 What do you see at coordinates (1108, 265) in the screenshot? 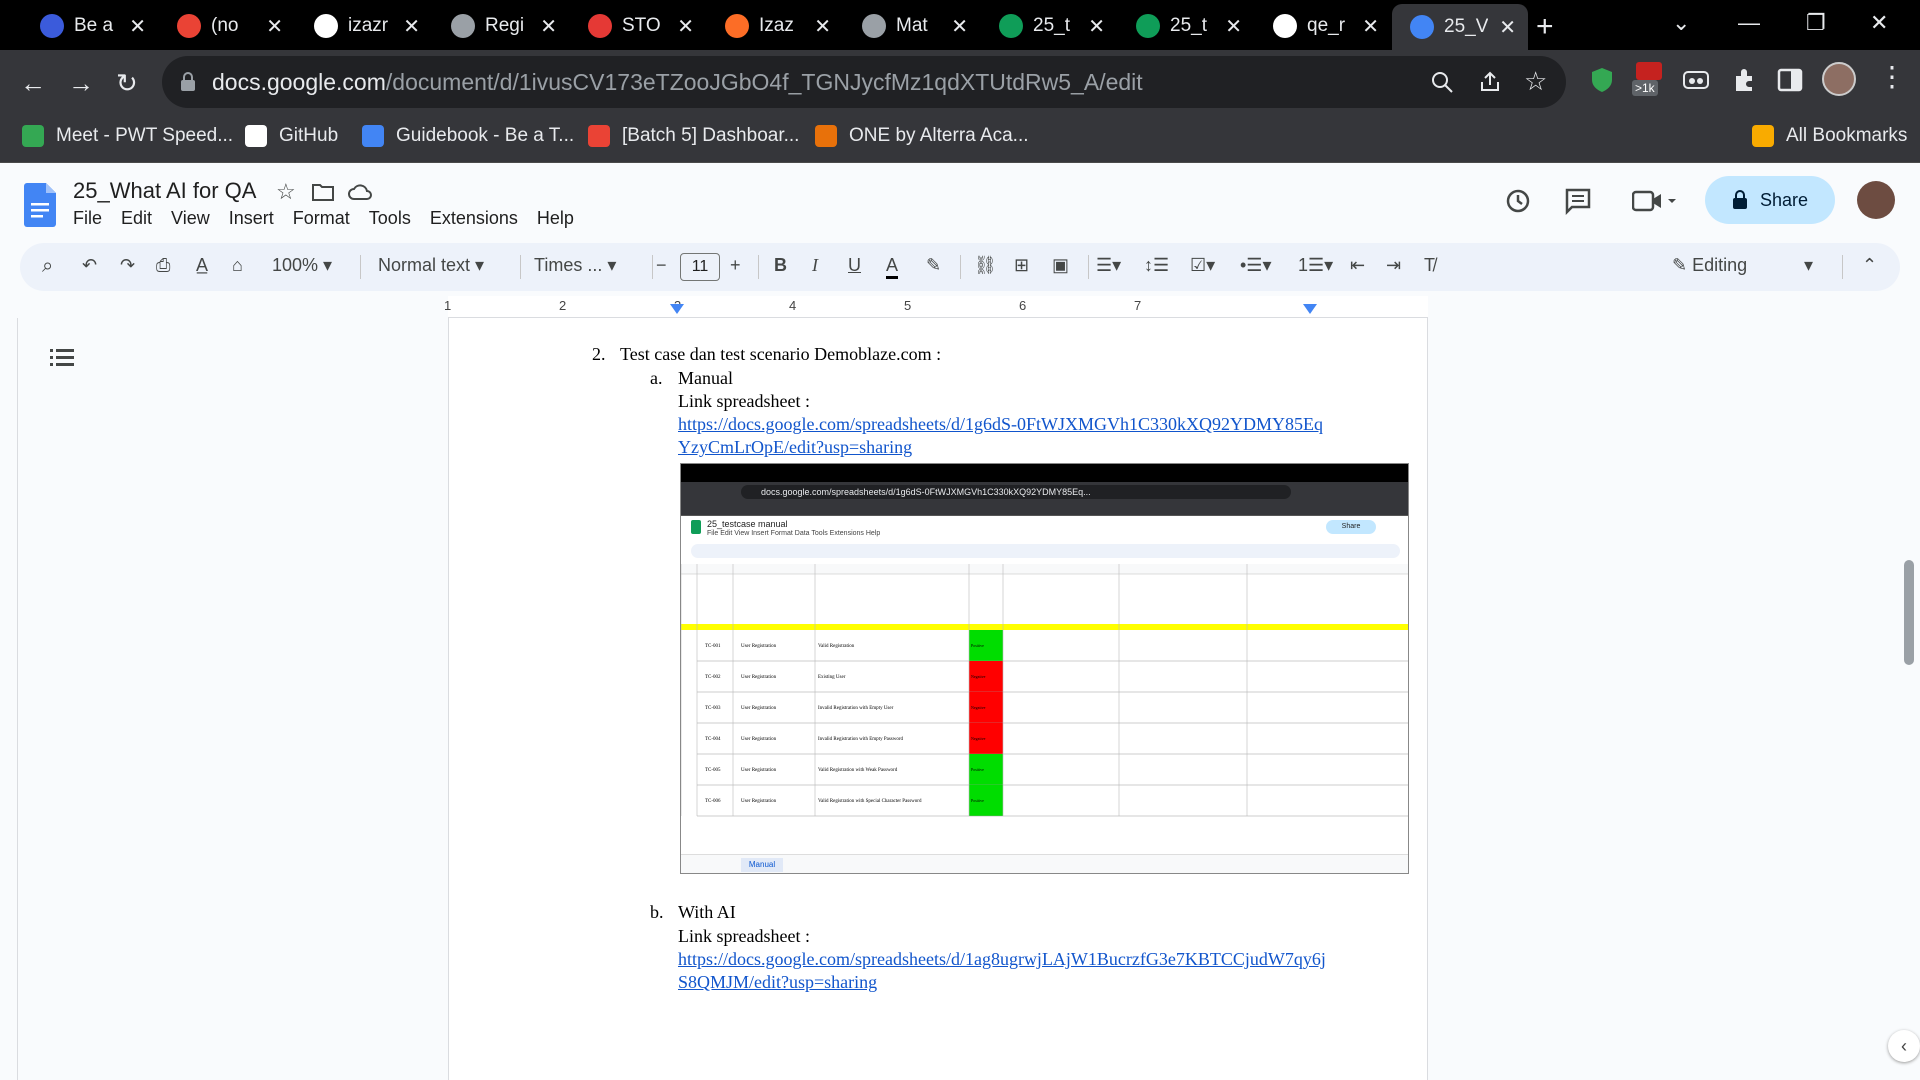
I see `align-icon: ☰▾` at bounding box center [1108, 265].